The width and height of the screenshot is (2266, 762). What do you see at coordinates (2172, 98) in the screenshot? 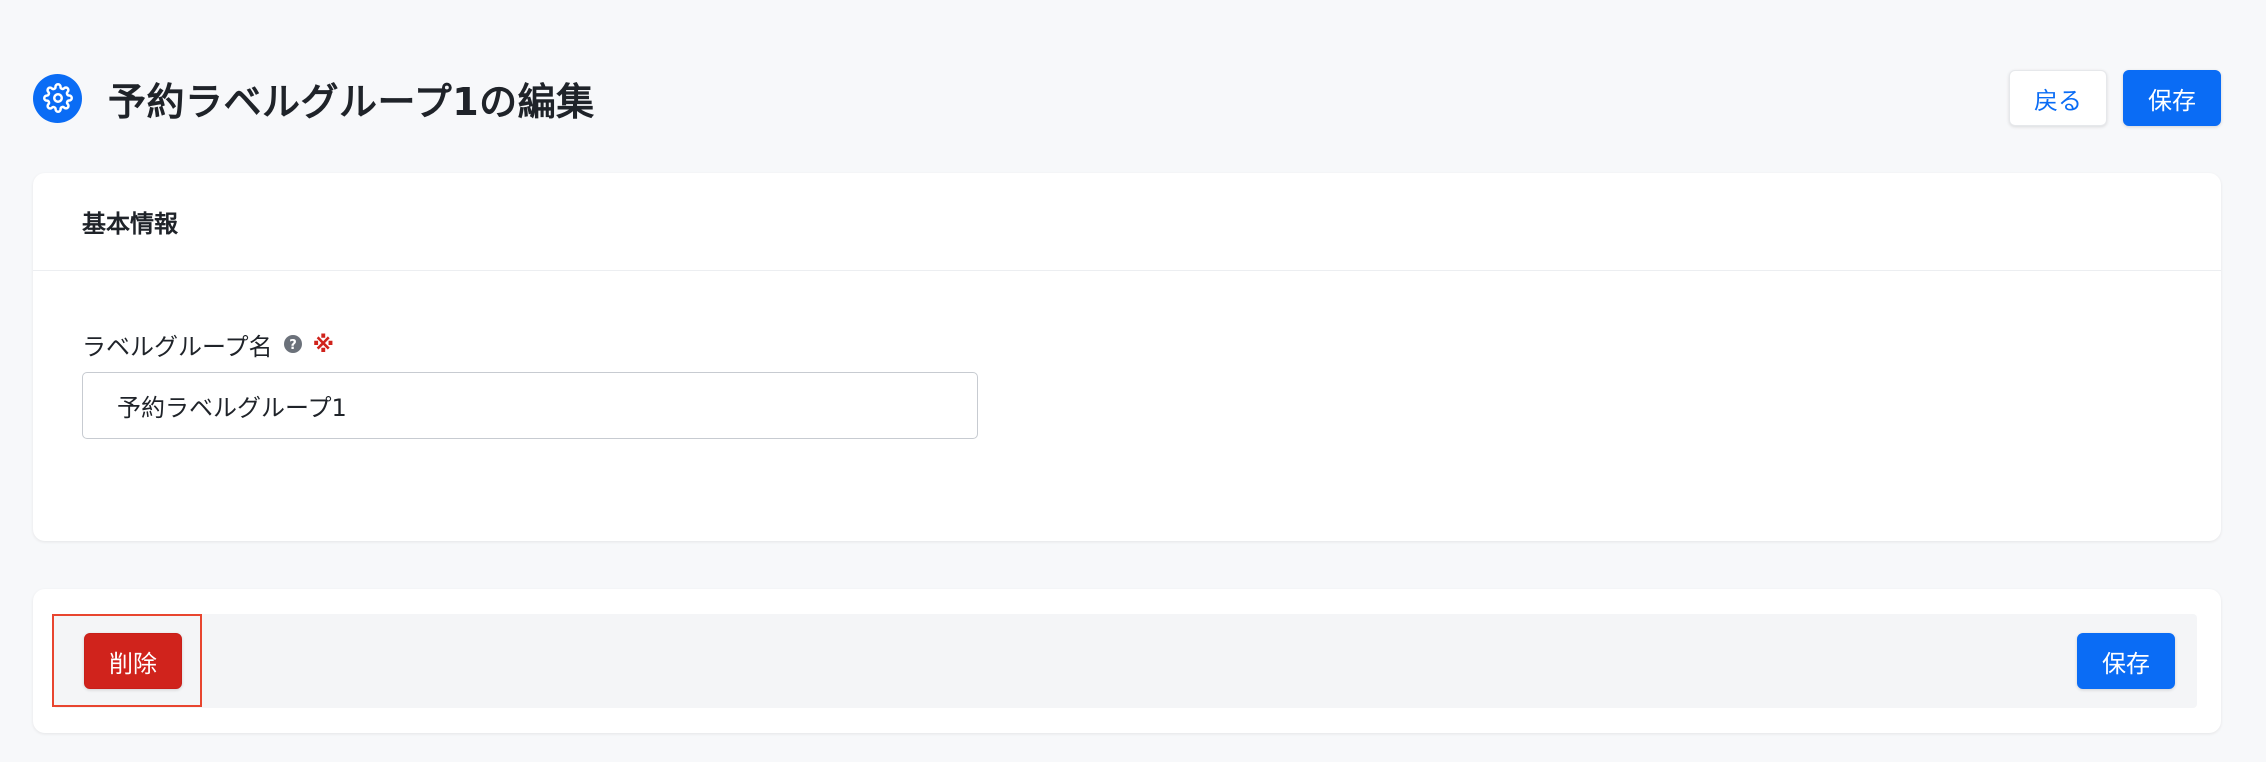
I see `header-save-button: 保存` at bounding box center [2172, 98].